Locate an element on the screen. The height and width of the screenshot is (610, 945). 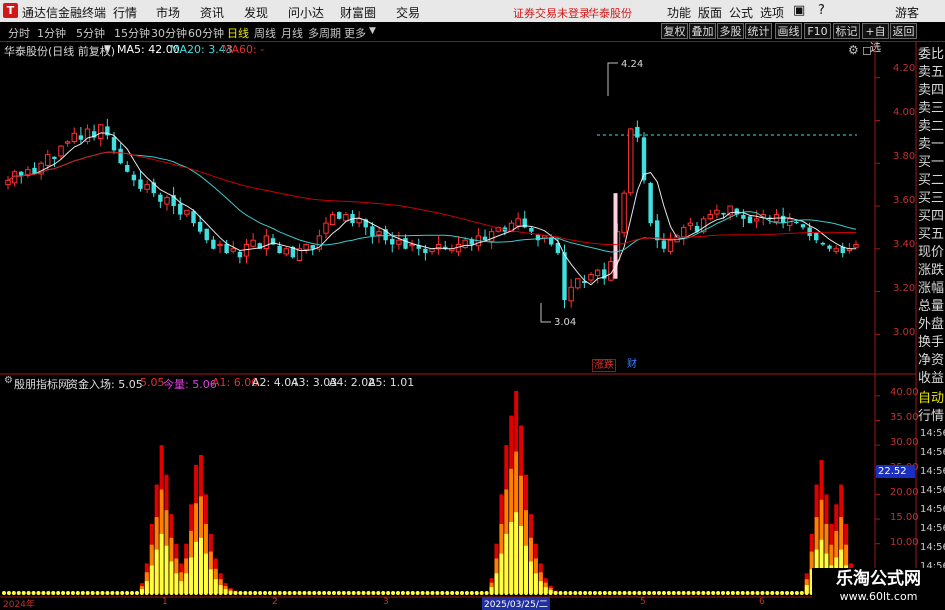
settings-gear-icon: ⚙ is located at coordinates (853, 50).